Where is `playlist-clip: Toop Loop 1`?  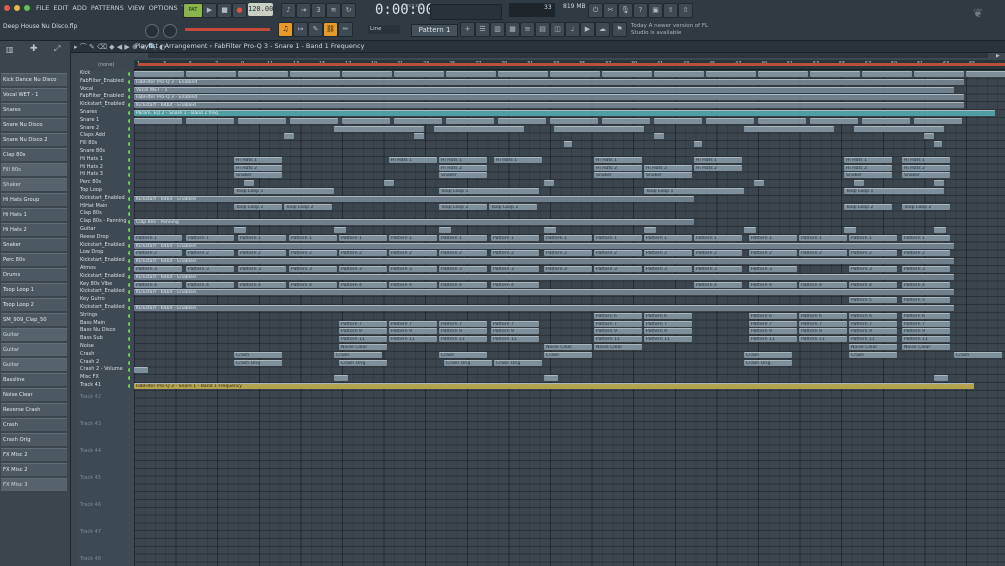 playlist-clip: Toop Loop 1 is located at coordinates (489, 191).